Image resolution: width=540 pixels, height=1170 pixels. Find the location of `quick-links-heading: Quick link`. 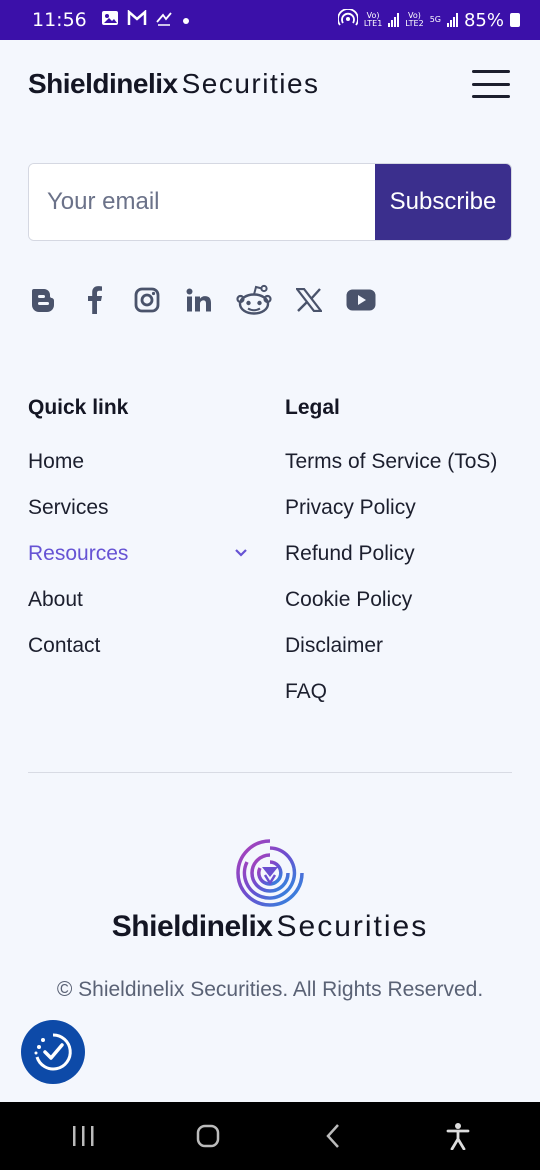

quick-links-heading: Quick link is located at coordinates (78, 407).